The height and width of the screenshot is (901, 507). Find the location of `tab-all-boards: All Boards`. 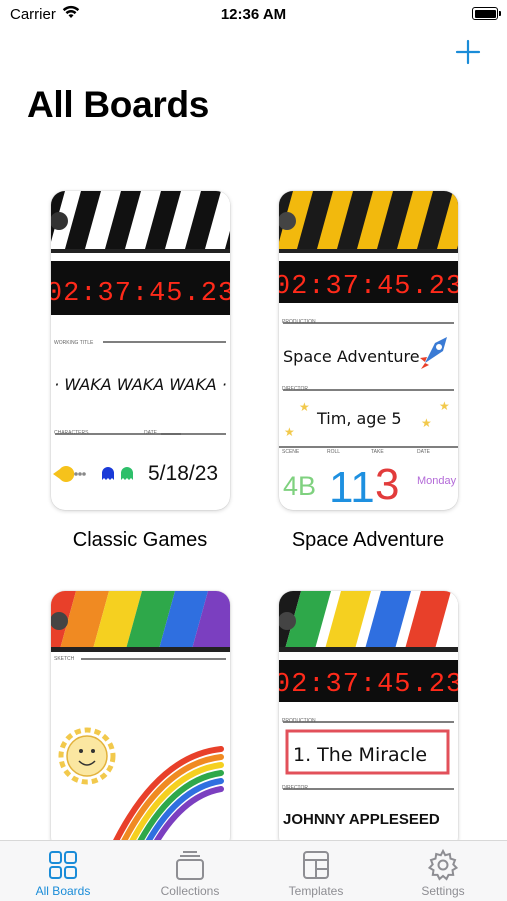

tab-all-boards: All Boards is located at coordinates (63, 871).